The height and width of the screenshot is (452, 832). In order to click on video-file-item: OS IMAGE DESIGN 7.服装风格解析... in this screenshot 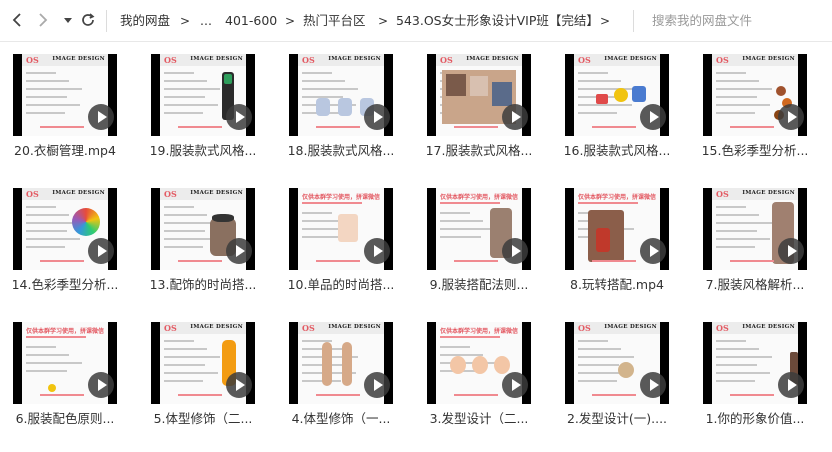, I will do `click(755, 236)`.